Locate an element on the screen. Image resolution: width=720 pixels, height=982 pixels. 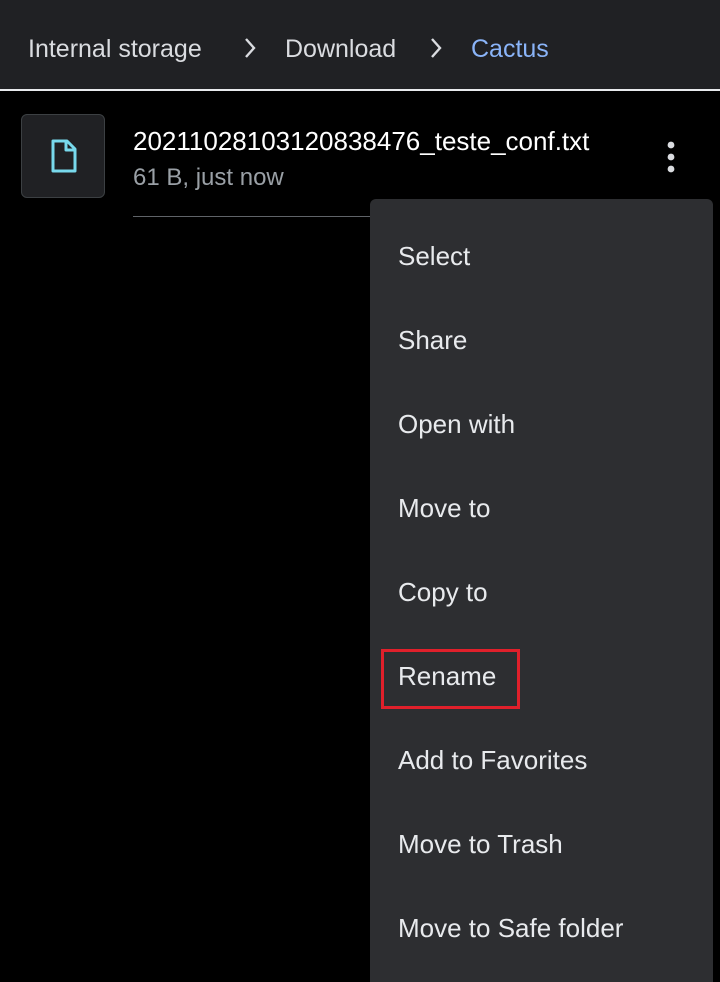
menu-item-label: Share is located at coordinates (433, 340).